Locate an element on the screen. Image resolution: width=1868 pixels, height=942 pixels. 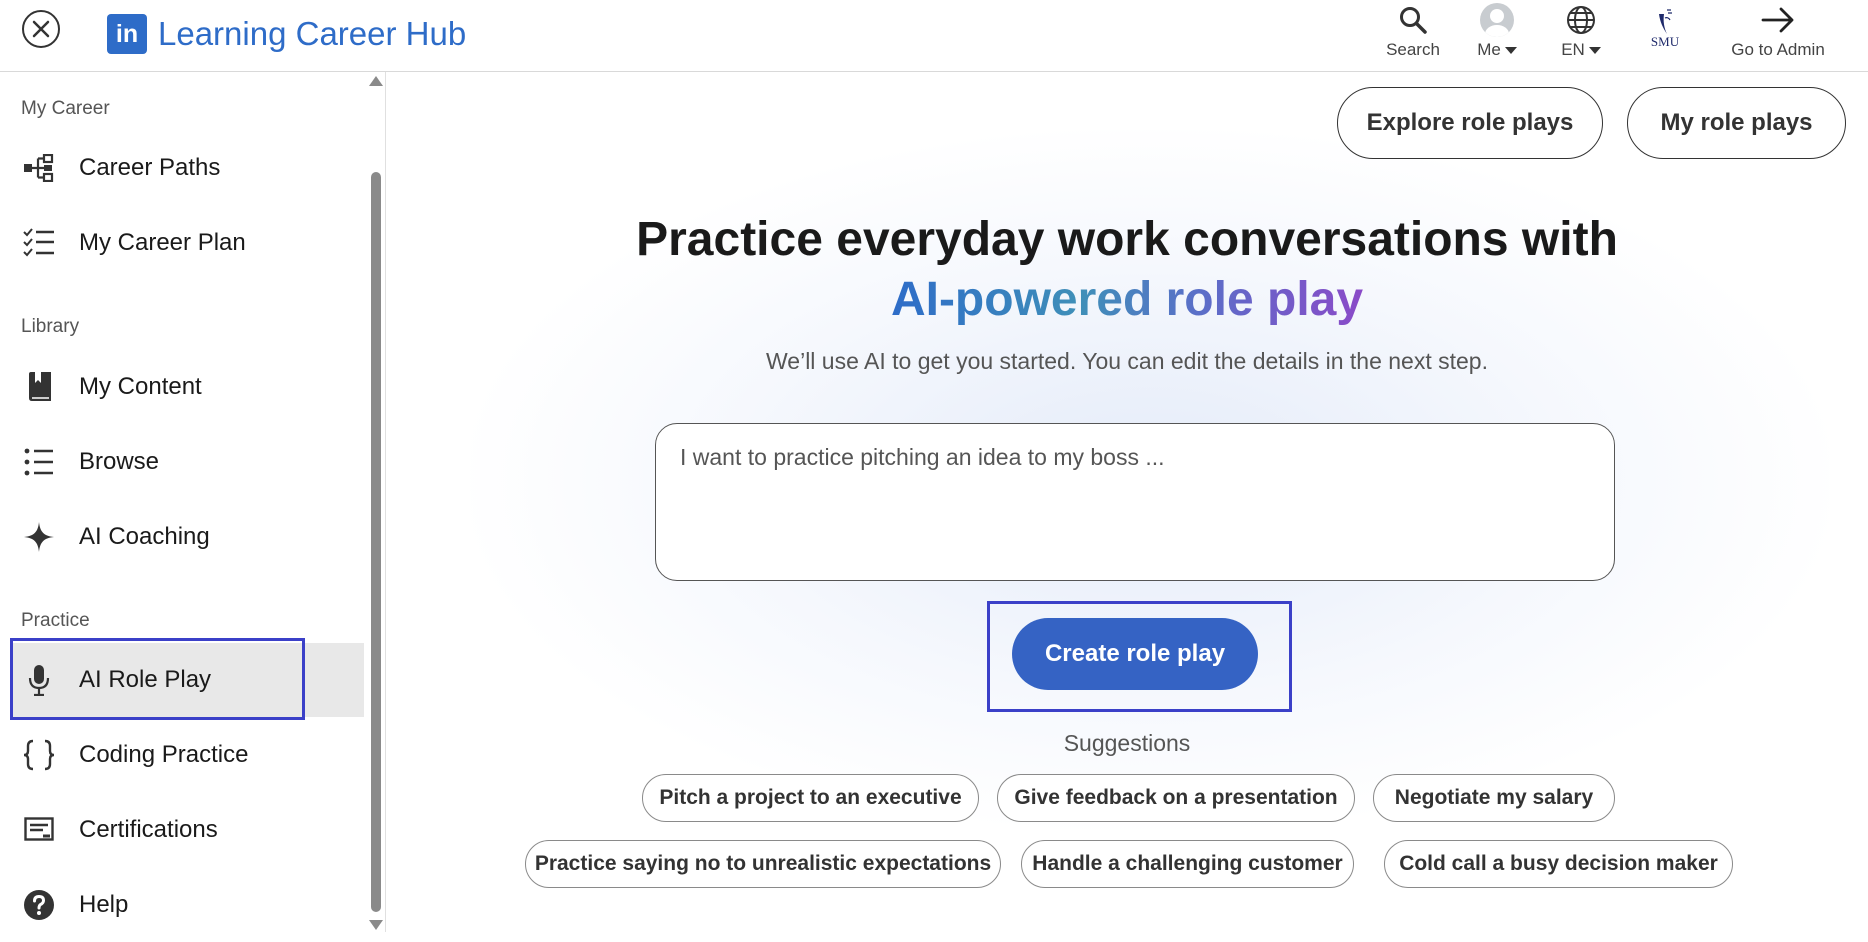
section-title-my-career: My Career is located at coordinates (65, 108).